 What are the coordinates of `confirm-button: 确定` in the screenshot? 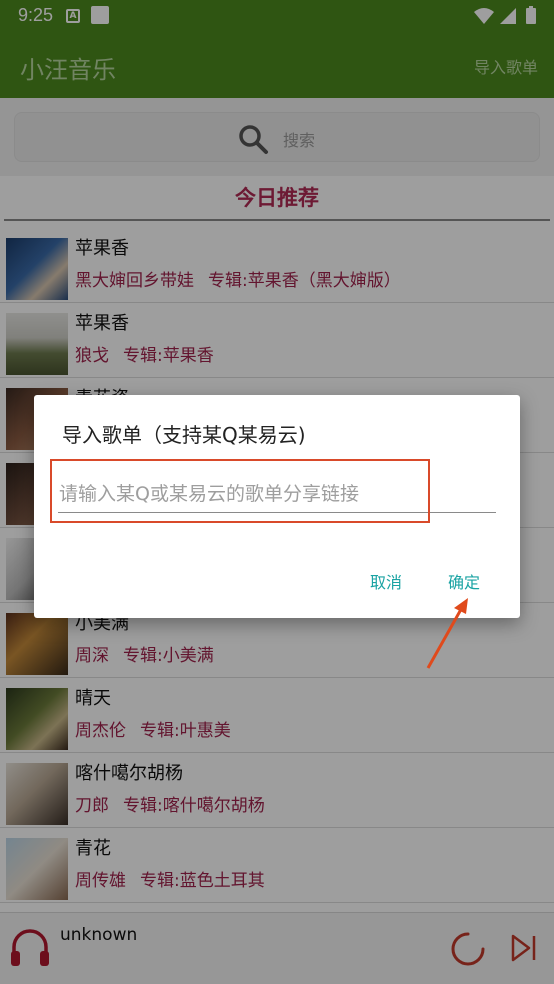 It's located at (464, 581).